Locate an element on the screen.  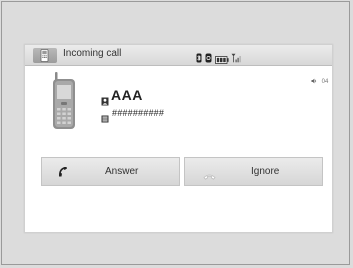
bluetooth-icon is located at coordinates (199, 59).